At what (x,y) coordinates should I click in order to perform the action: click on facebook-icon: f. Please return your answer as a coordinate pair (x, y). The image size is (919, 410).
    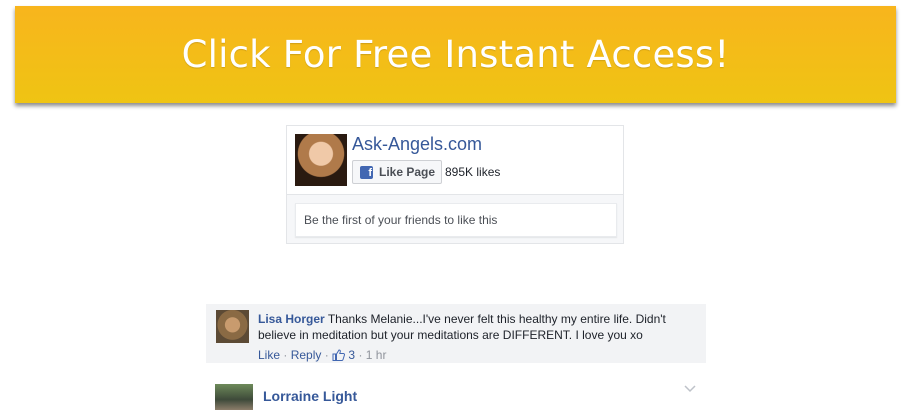
    Looking at the image, I should click on (366, 172).